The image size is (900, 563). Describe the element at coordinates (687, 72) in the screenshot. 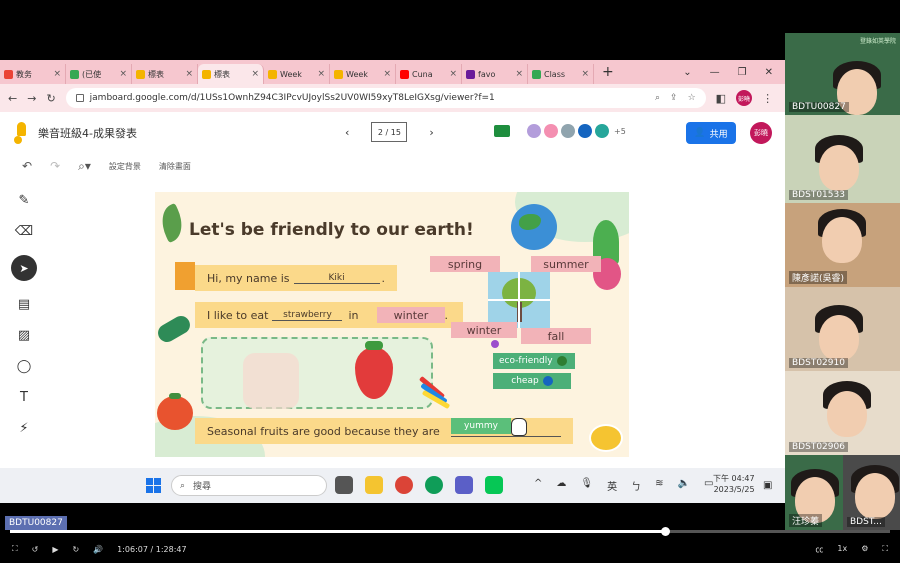

I see `chevron-down-icon: ⌄` at that location.